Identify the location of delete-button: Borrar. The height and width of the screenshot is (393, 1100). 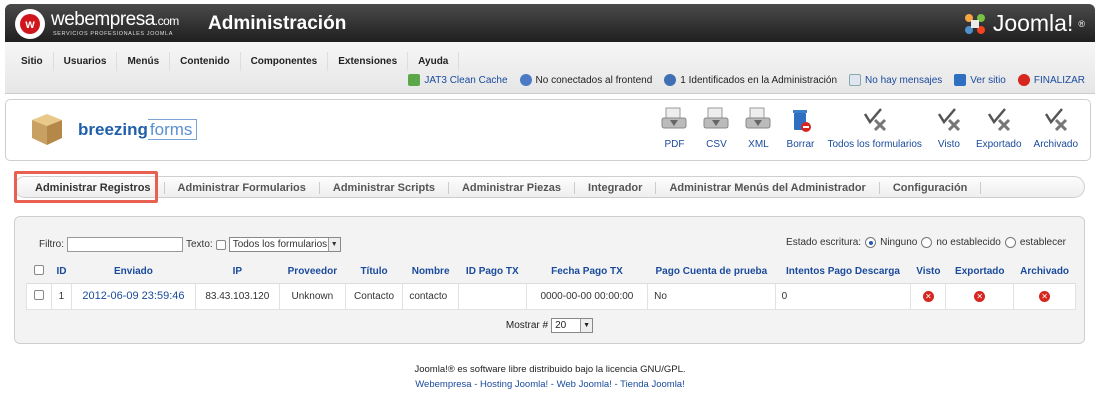
(800, 128).